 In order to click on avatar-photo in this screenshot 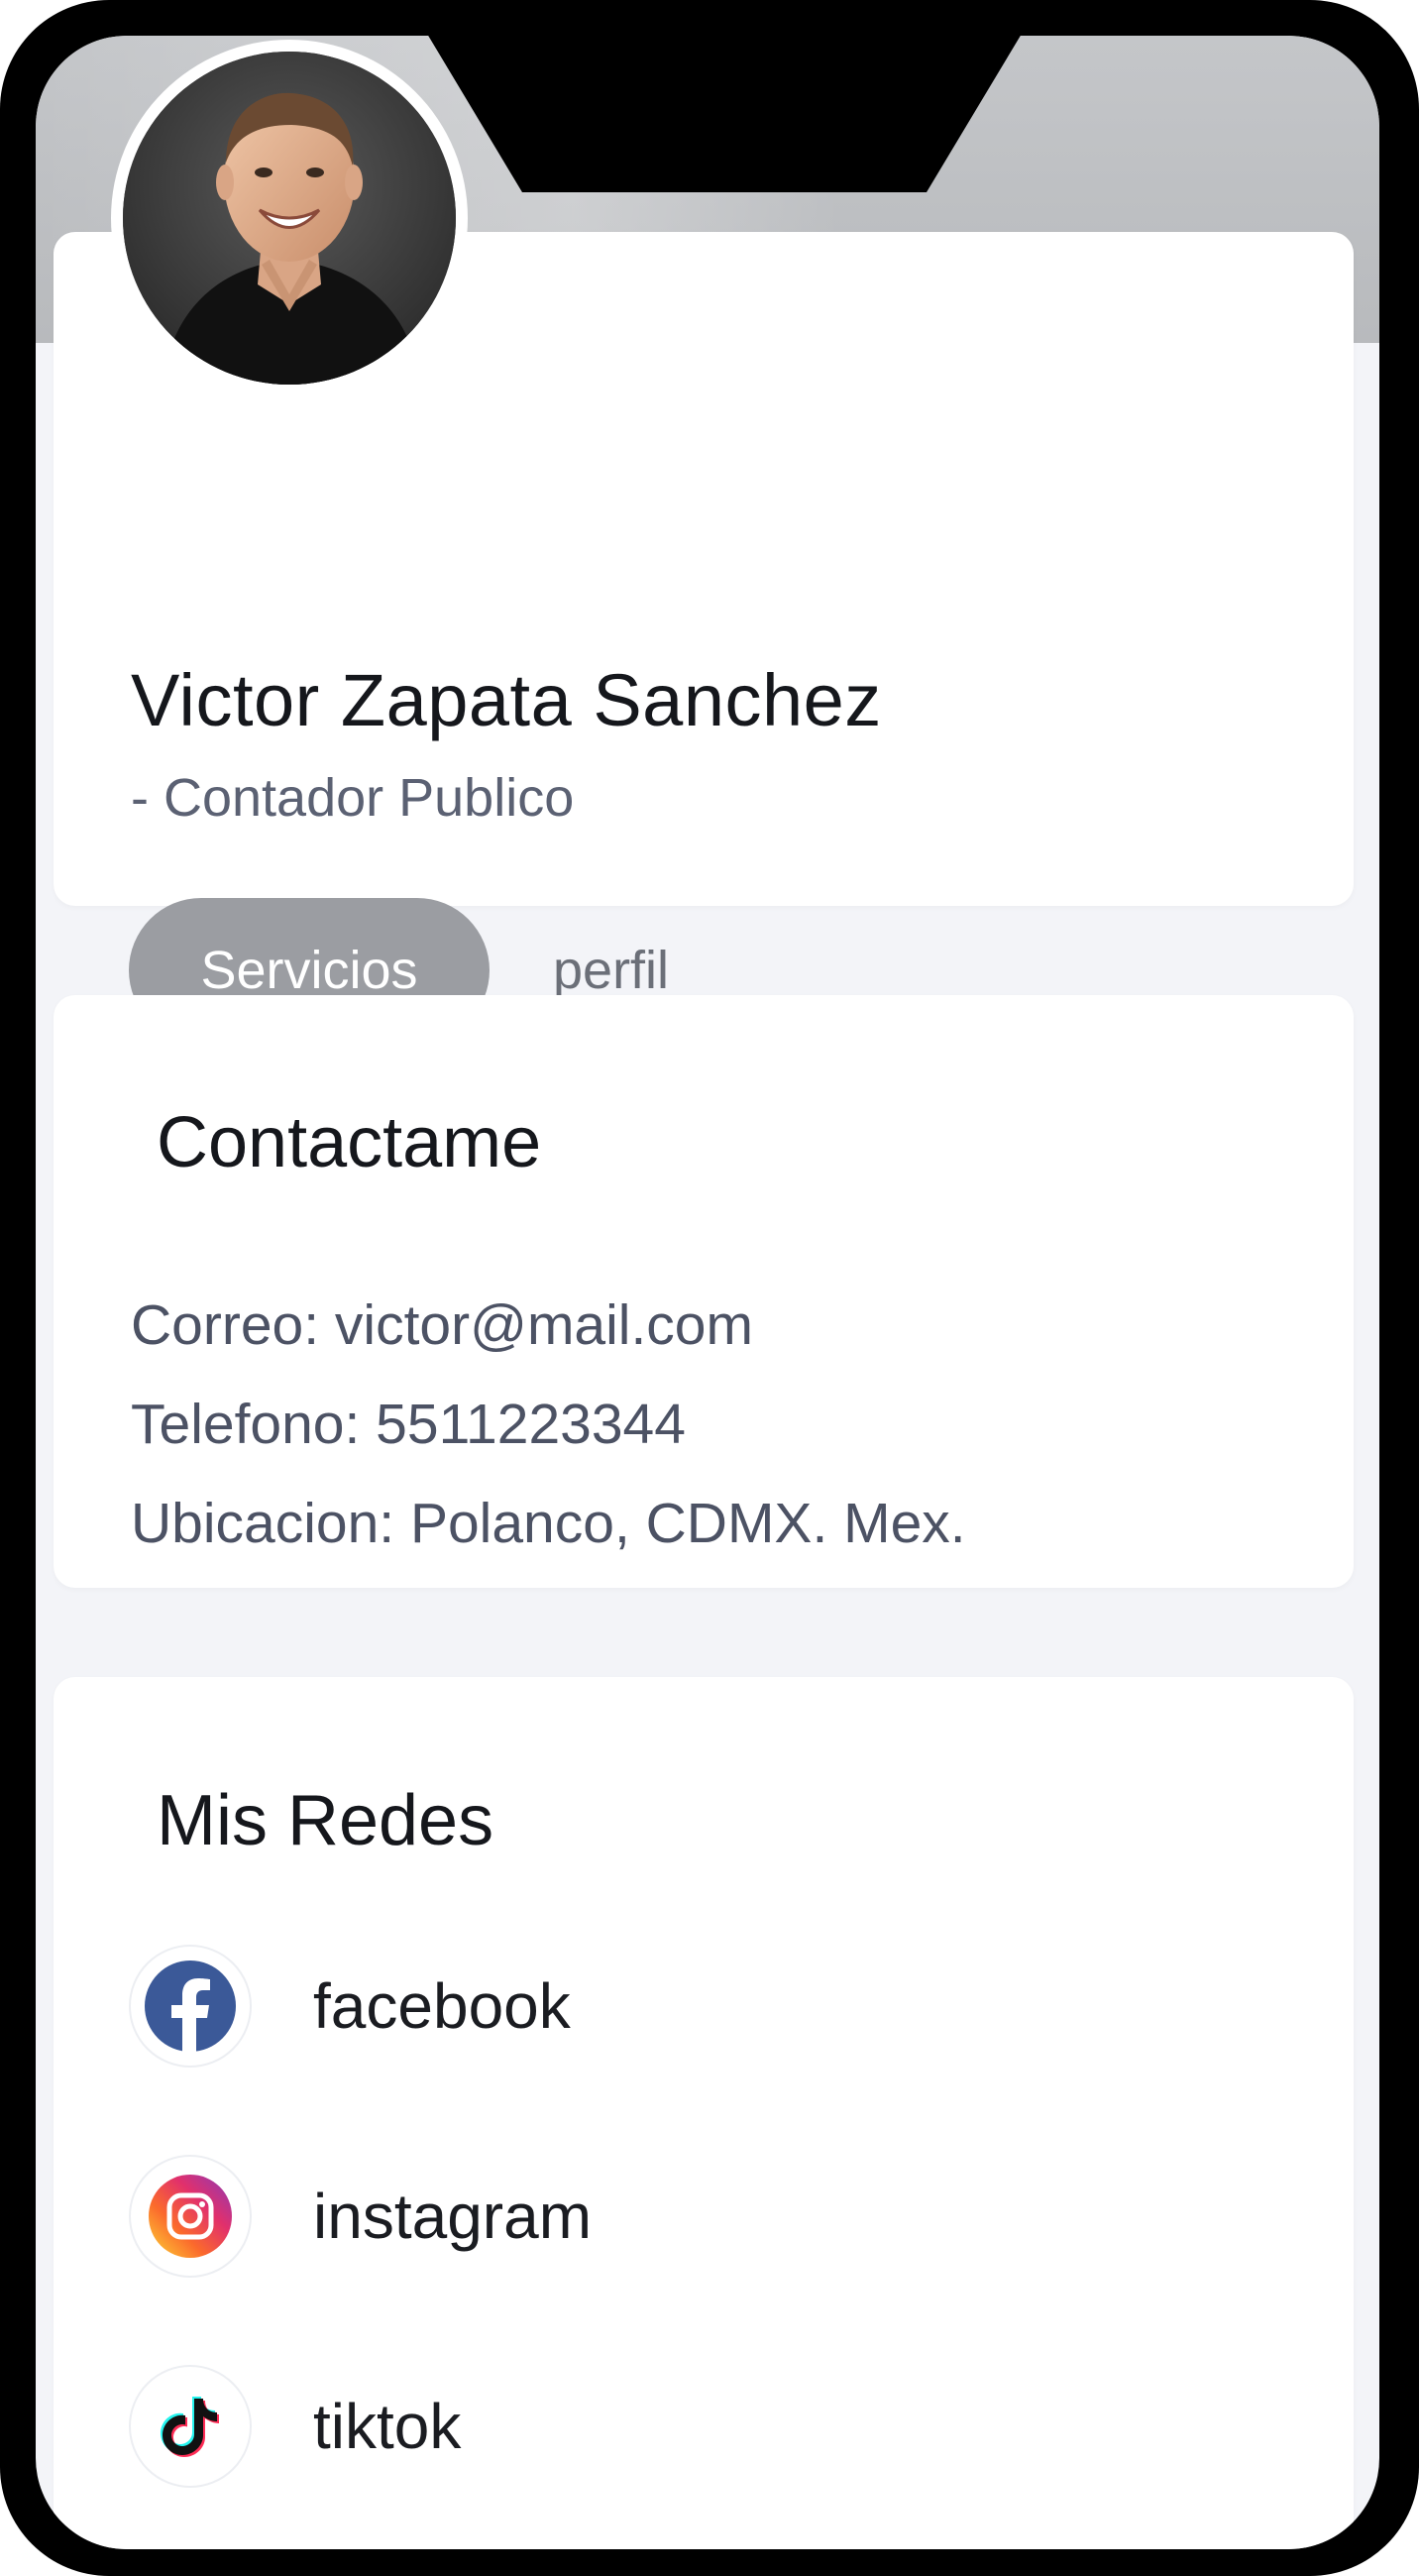, I will do `click(289, 218)`.